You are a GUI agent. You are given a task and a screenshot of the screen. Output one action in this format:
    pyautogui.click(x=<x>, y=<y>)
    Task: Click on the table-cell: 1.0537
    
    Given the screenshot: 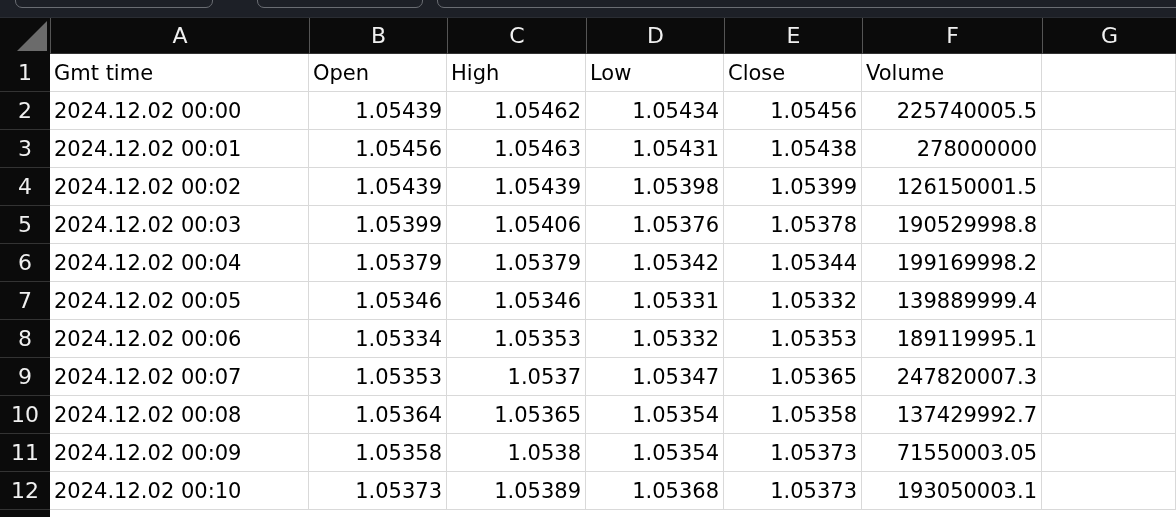 What is the action you would take?
    pyautogui.click(x=544, y=376)
    